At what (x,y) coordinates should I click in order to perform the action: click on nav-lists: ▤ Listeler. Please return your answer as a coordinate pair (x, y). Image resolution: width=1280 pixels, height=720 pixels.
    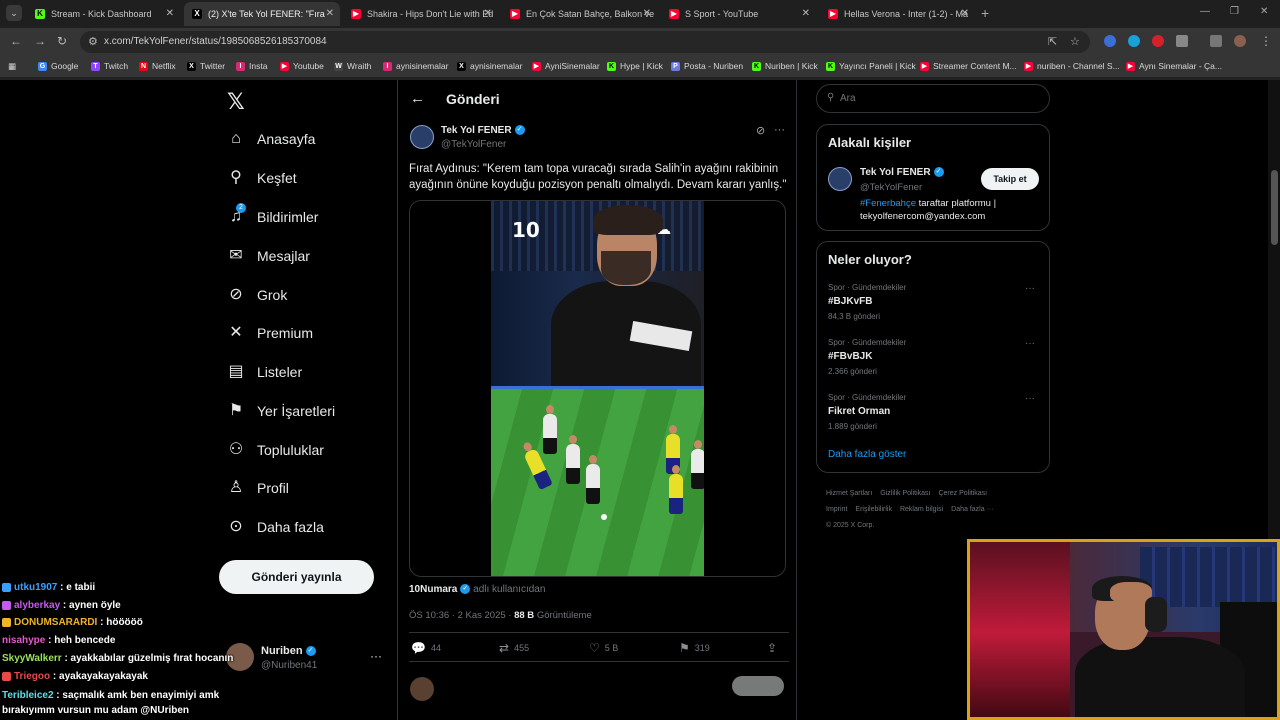
    Looking at the image, I should click on (264, 372).